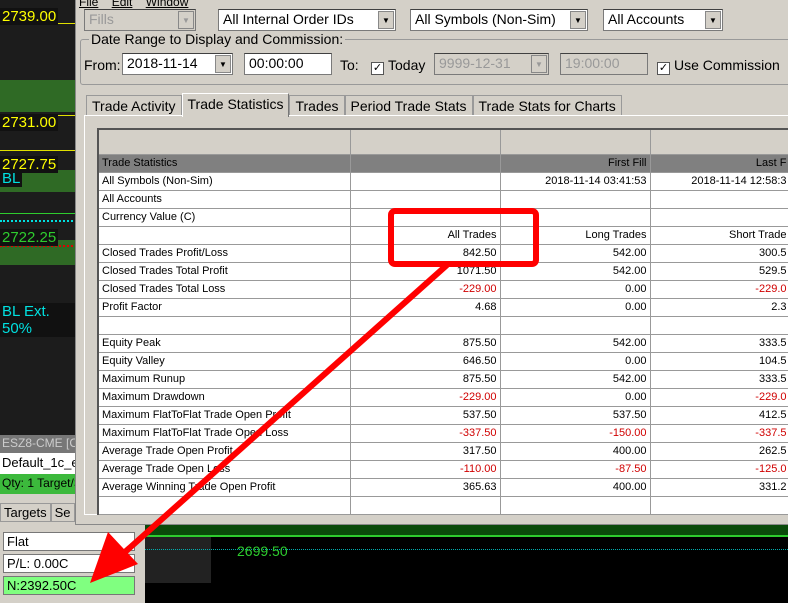 The height and width of the screenshot is (603, 788). Describe the element at coordinates (114, 557) in the screenshot. I see `arrow-head-icon` at that location.